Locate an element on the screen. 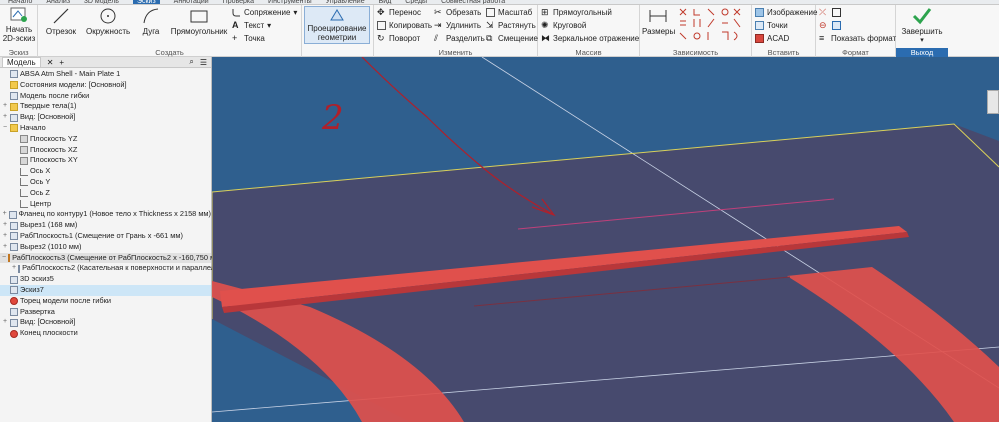 The image size is (999, 422). viewcube-tool is located at coordinates (993, 102).